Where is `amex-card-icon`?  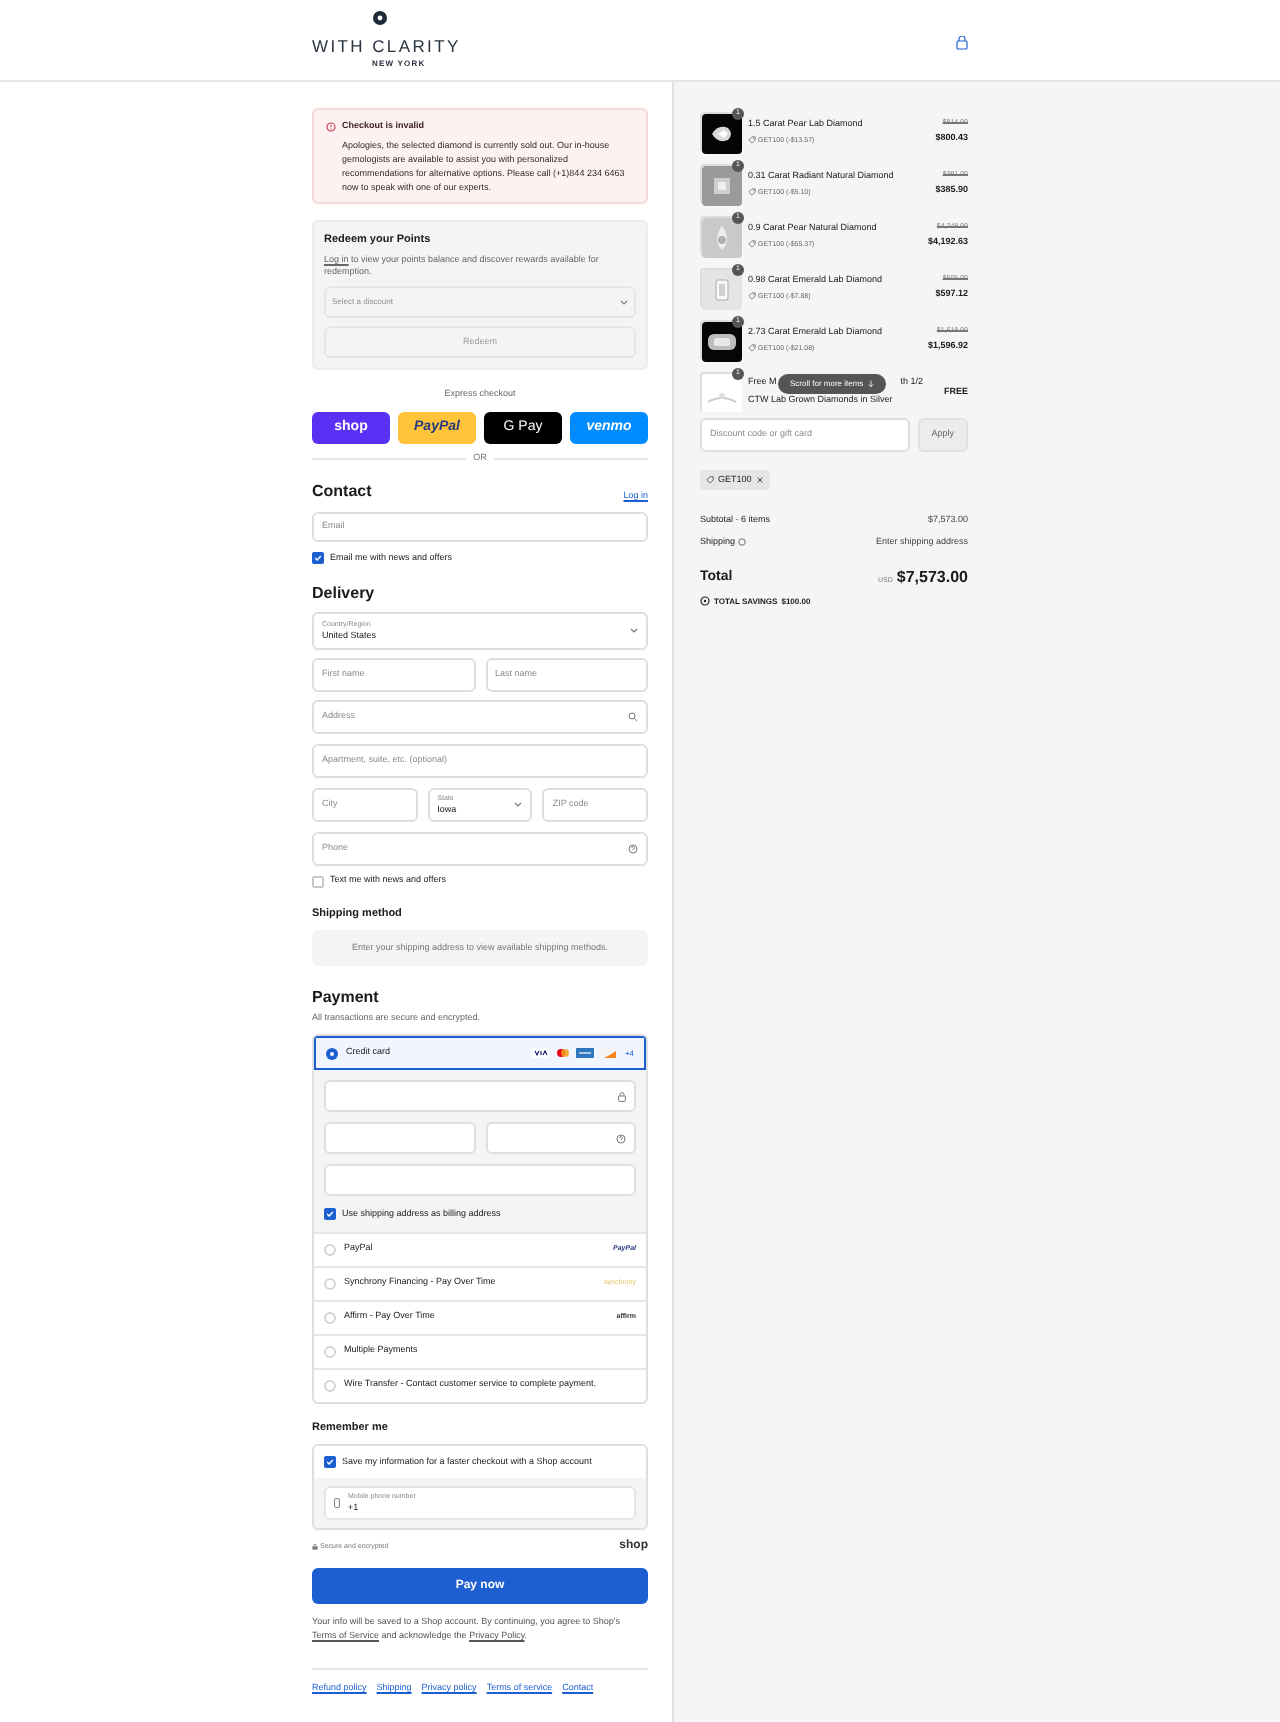 amex-card-icon is located at coordinates (585, 1053).